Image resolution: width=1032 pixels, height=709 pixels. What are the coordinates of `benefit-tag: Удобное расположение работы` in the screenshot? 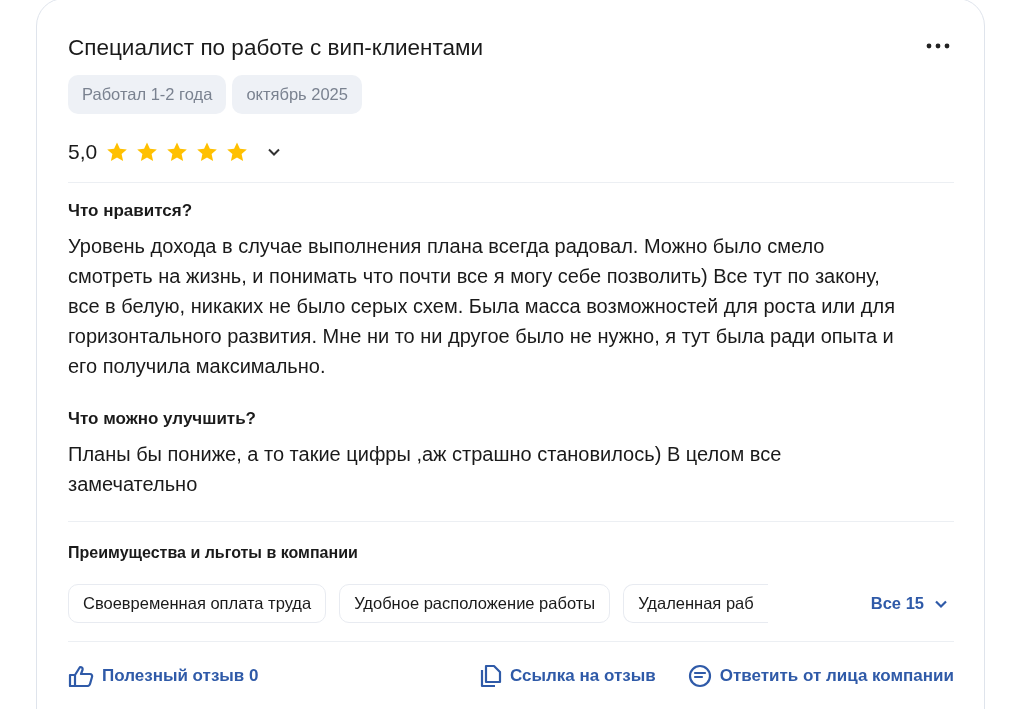 It's located at (475, 603).